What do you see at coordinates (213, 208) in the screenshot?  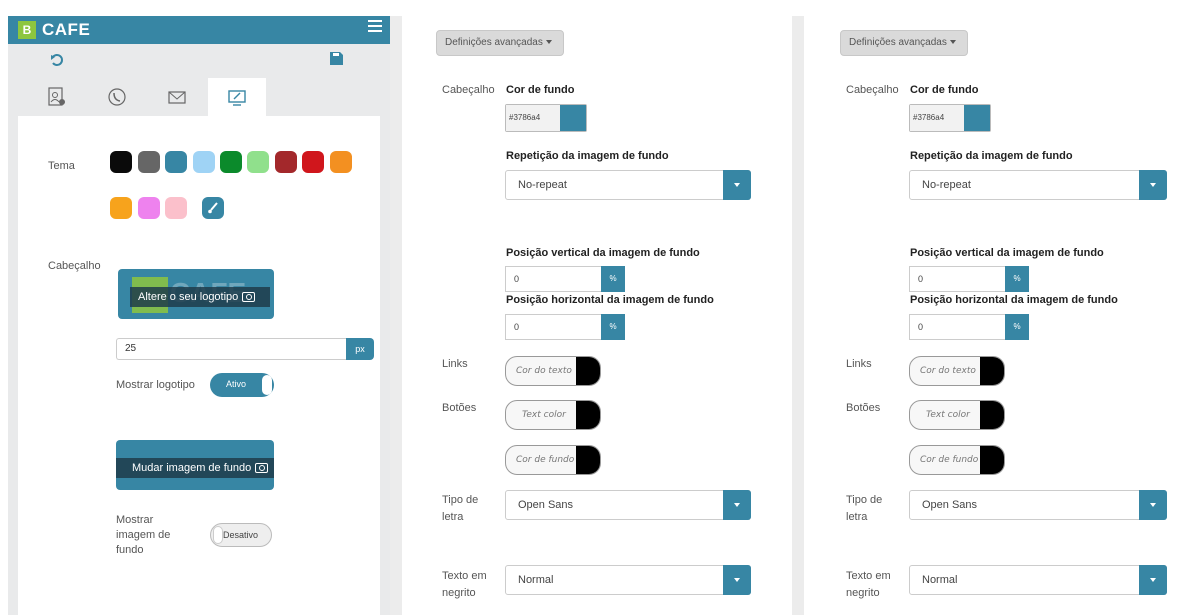 I see `custom-color-brush-icon` at bounding box center [213, 208].